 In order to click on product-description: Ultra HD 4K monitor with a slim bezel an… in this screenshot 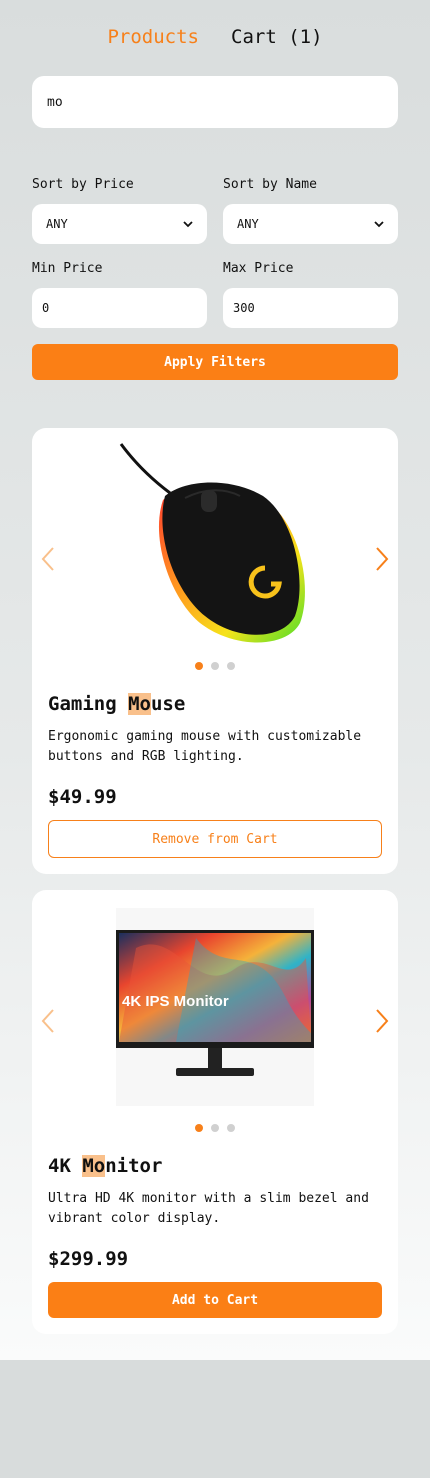, I will do `click(208, 1208)`.